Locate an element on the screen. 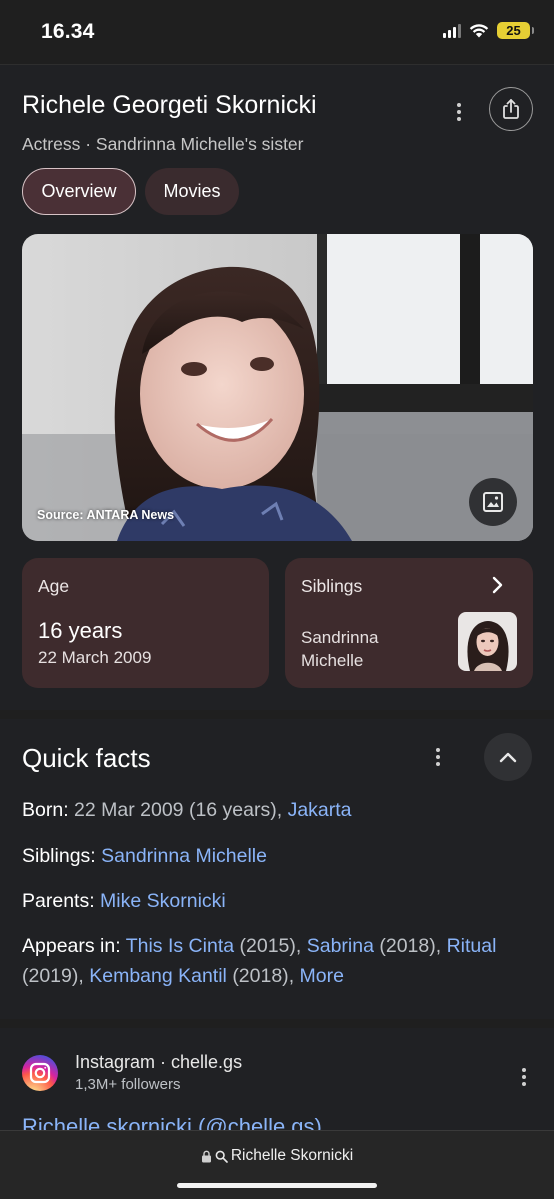 The height and width of the screenshot is (1199, 554). result-followers: 1,3M+ followers is located at coordinates (128, 1084).